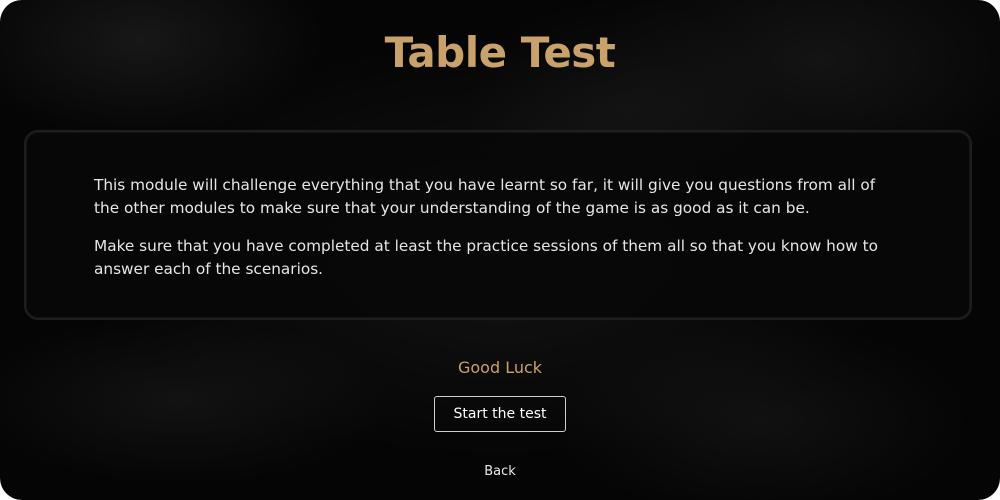 This screenshot has height=500, width=1000. I want to click on back-link: Back, so click(500, 472).